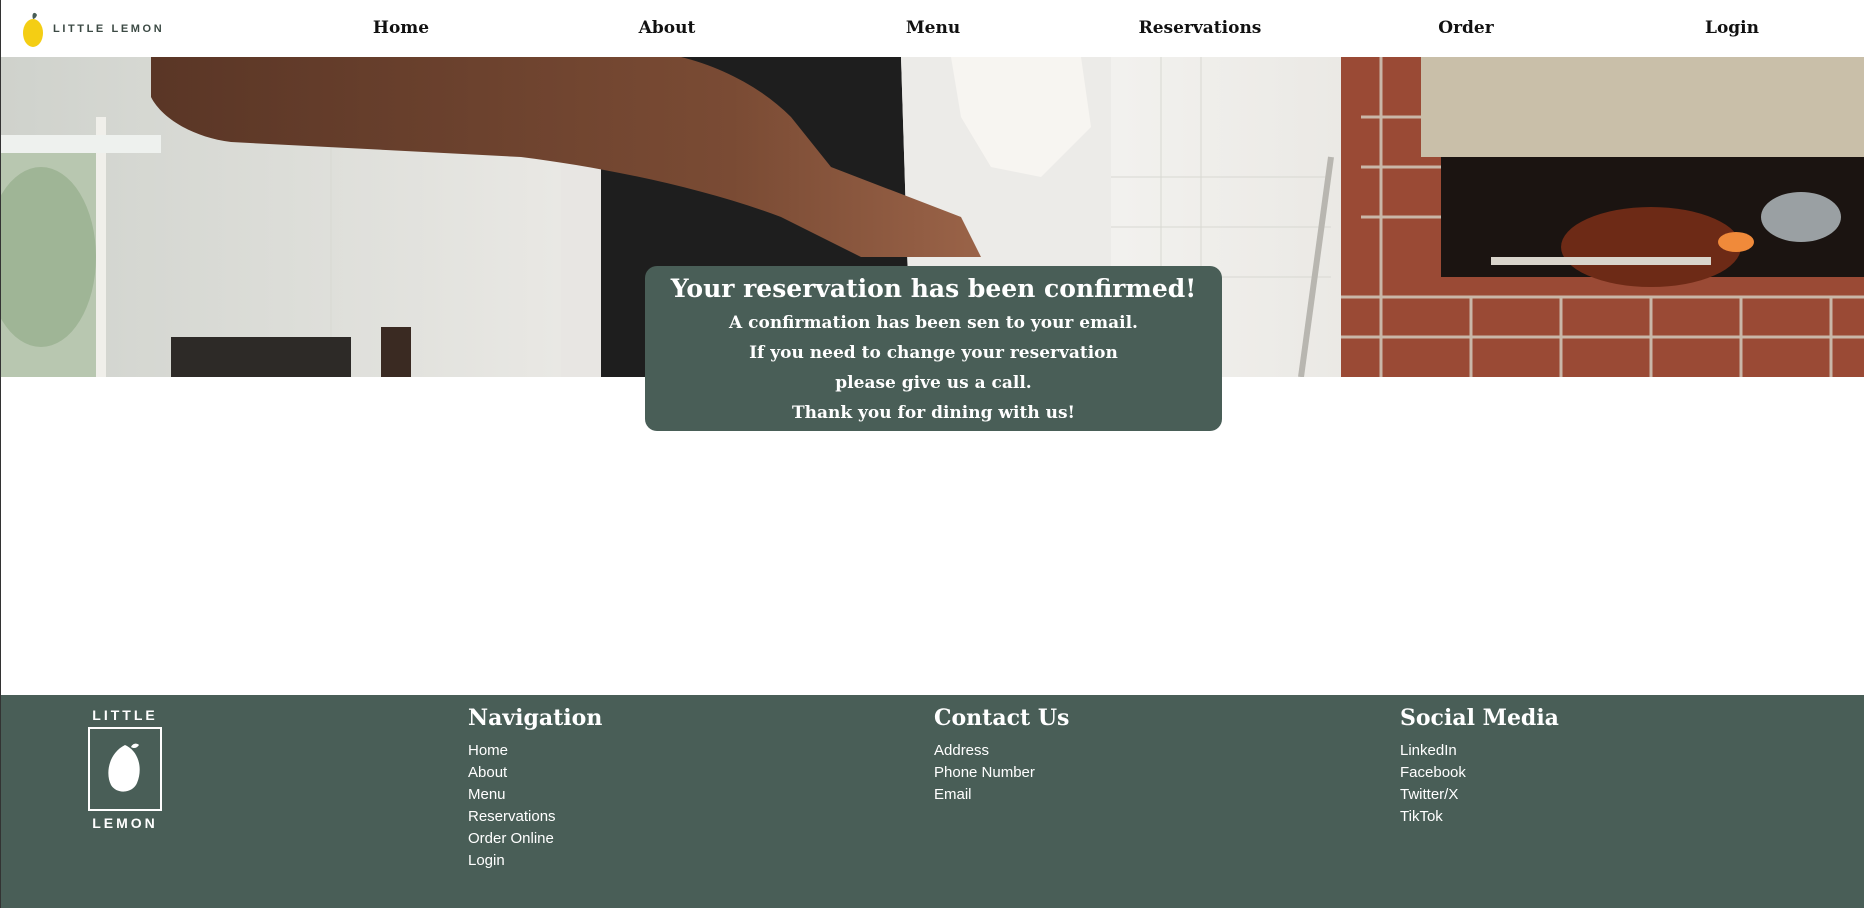 The width and height of the screenshot is (1864, 908). What do you see at coordinates (961, 750) in the screenshot?
I see `footer-link-address: Address` at bounding box center [961, 750].